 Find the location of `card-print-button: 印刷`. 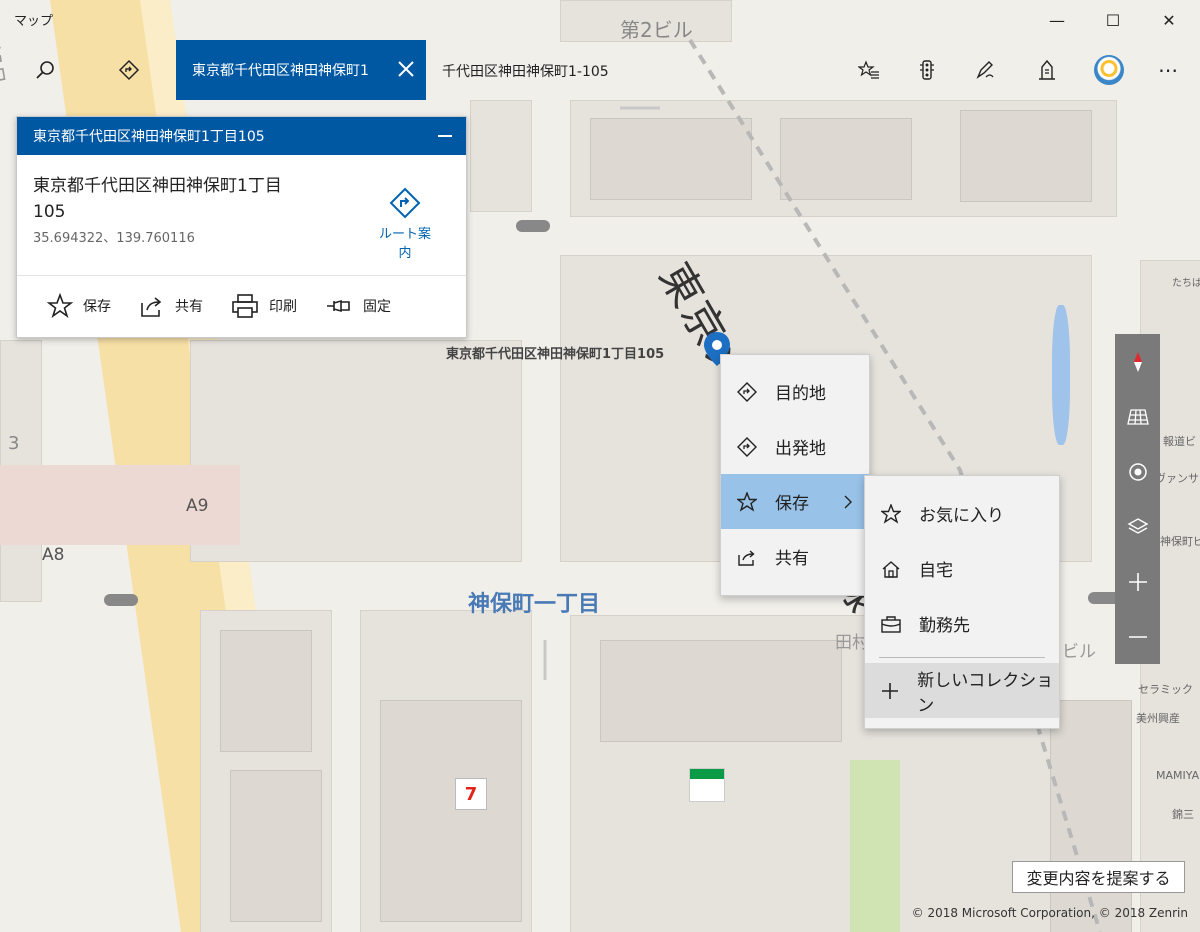

card-print-button: 印刷 is located at coordinates (264, 306).